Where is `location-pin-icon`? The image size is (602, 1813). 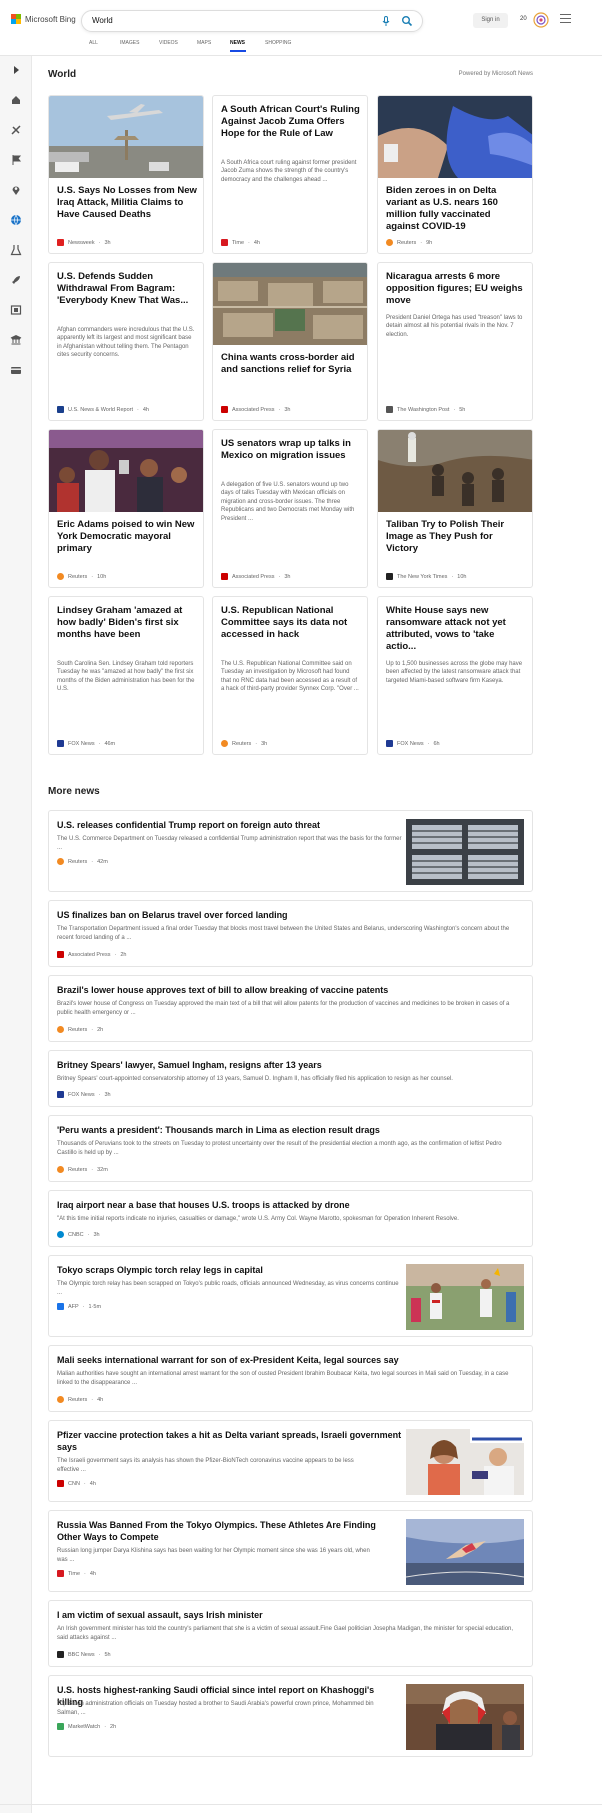 location-pin-icon is located at coordinates (16, 190).